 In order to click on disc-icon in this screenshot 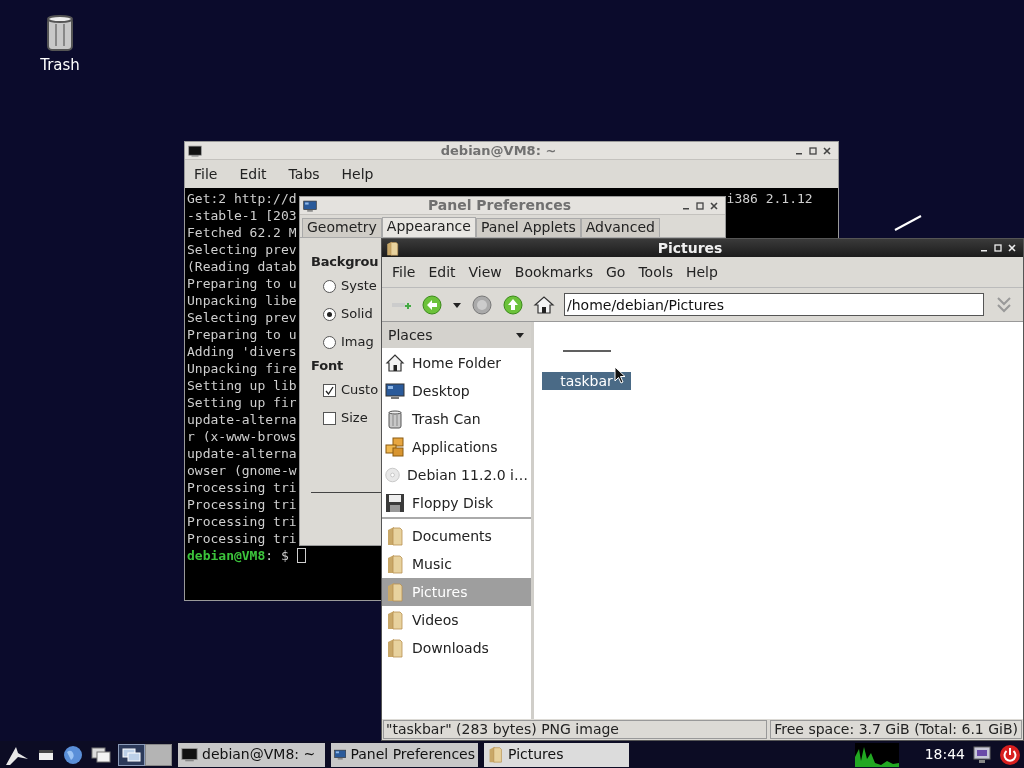, I will do `click(393, 475)`.